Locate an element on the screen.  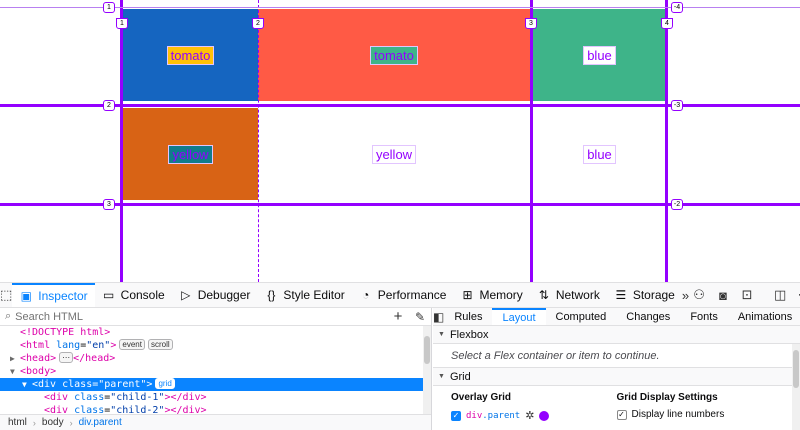
grid-display-settings-heading: Grid Display Settings is located at coordinates (667, 397).